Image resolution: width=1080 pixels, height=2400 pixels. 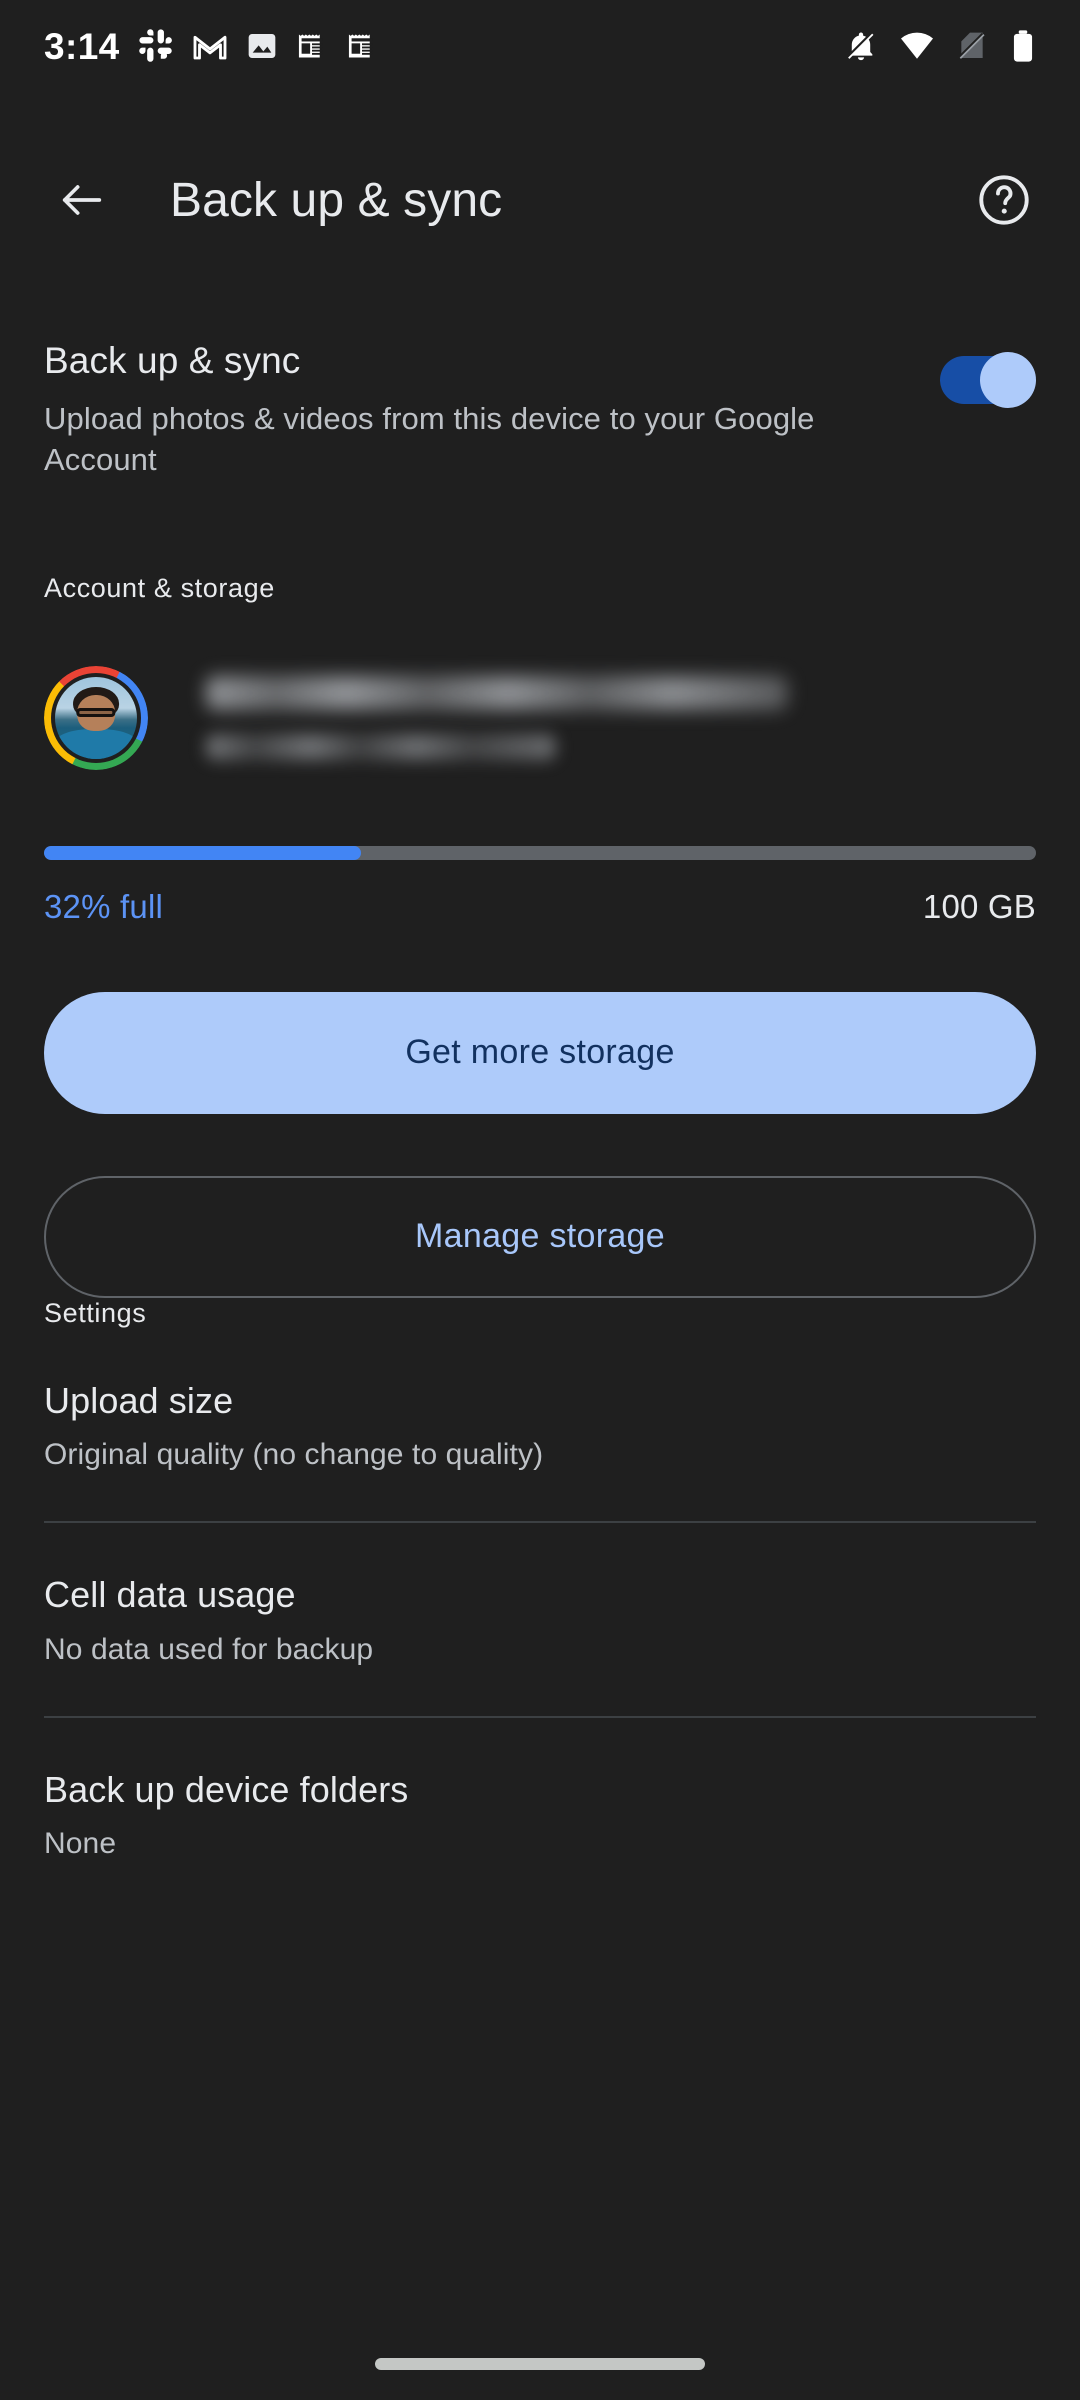 I want to click on slack-icon, so click(x=155, y=45).